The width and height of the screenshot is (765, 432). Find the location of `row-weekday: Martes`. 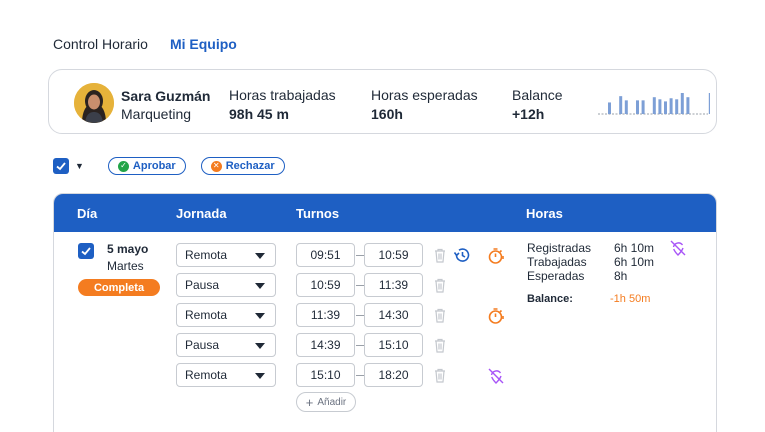

row-weekday: Martes is located at coordinates (125, 266).